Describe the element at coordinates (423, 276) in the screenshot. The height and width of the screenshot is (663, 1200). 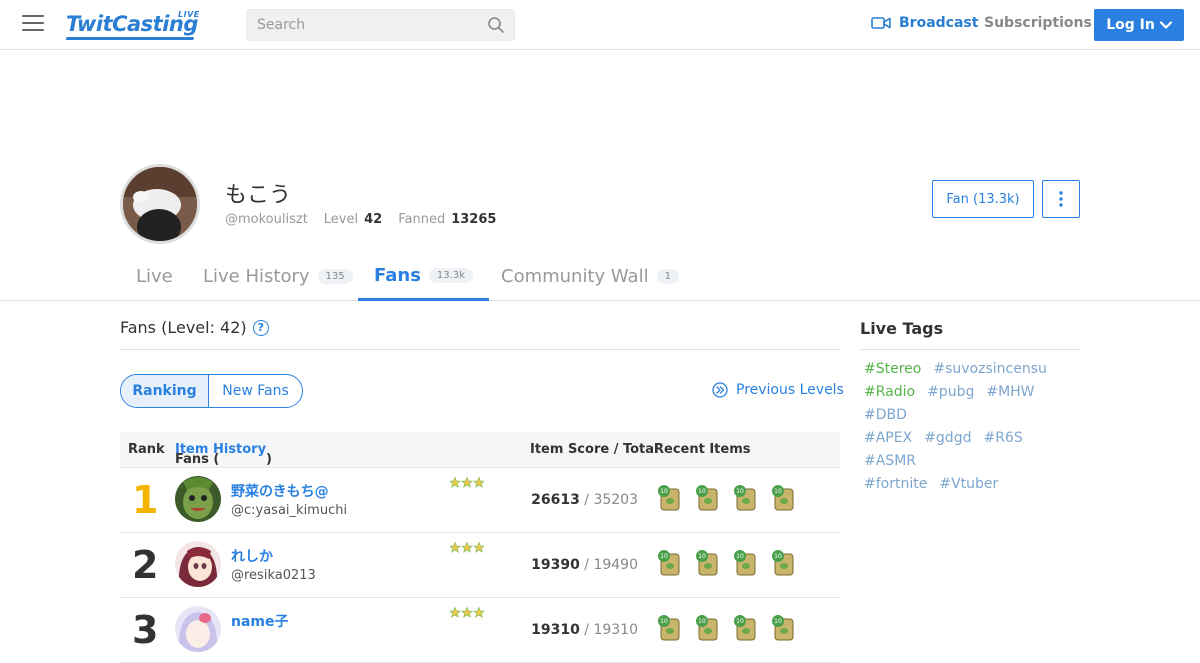
I see `tab-fans: Fans 13.3k` at that location.